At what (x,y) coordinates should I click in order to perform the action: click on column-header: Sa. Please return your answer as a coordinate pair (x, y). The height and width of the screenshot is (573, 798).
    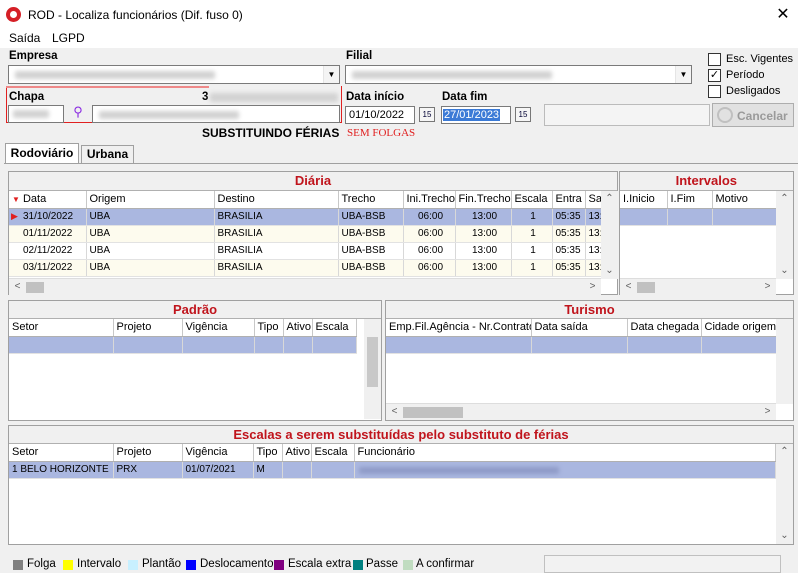
    Looking at the image, I should click on (593, 200).